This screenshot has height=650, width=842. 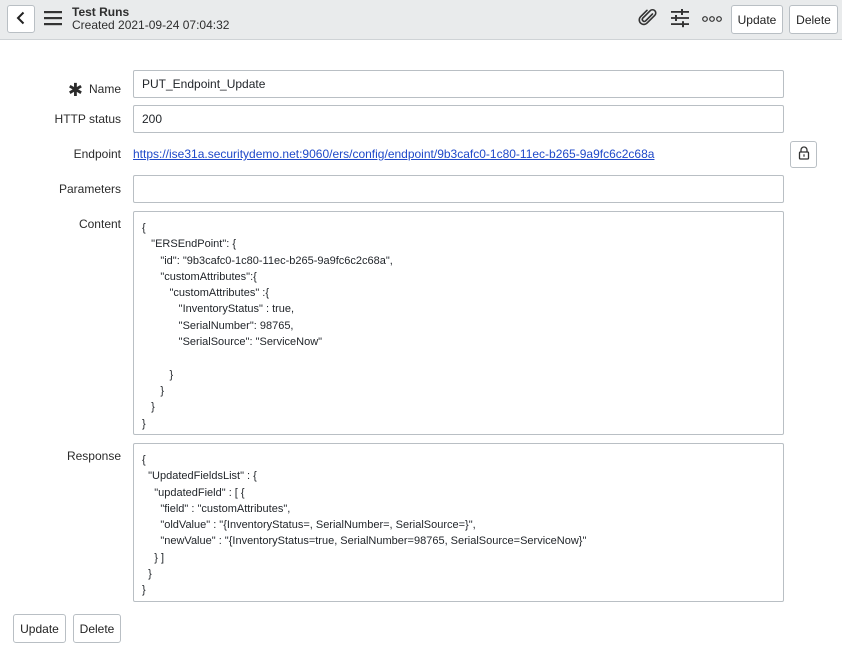 What do you see at coordinates (813, 19) in the screenshot?
I see `delete-button-header: Delete` at bounding box center [813, 19].